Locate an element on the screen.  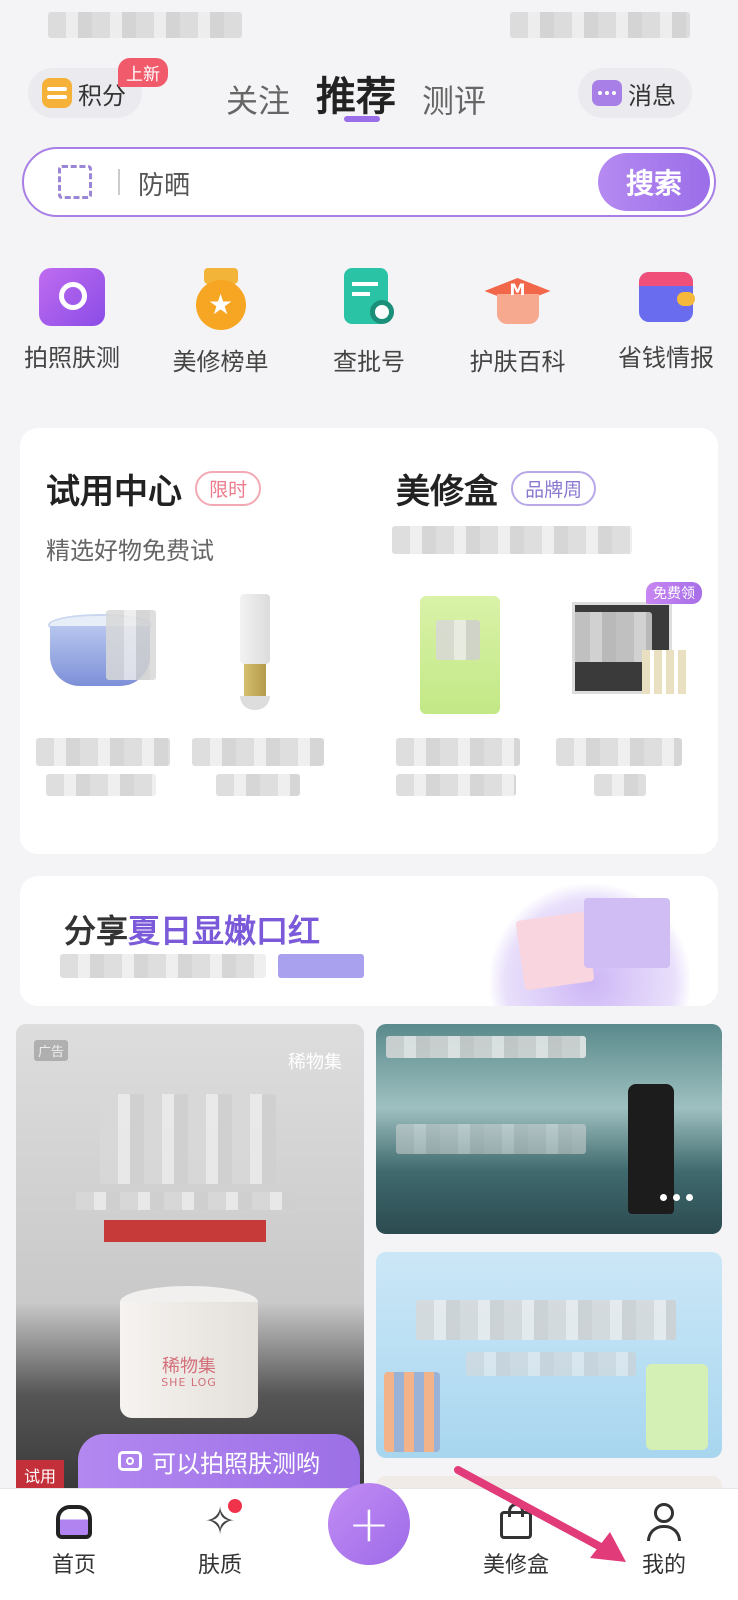
feed-card-ad: 广告 稀物集 稀物集 SHE LOG 试用 可以拍照肤测哟 is located at coordinates (190, 1256).